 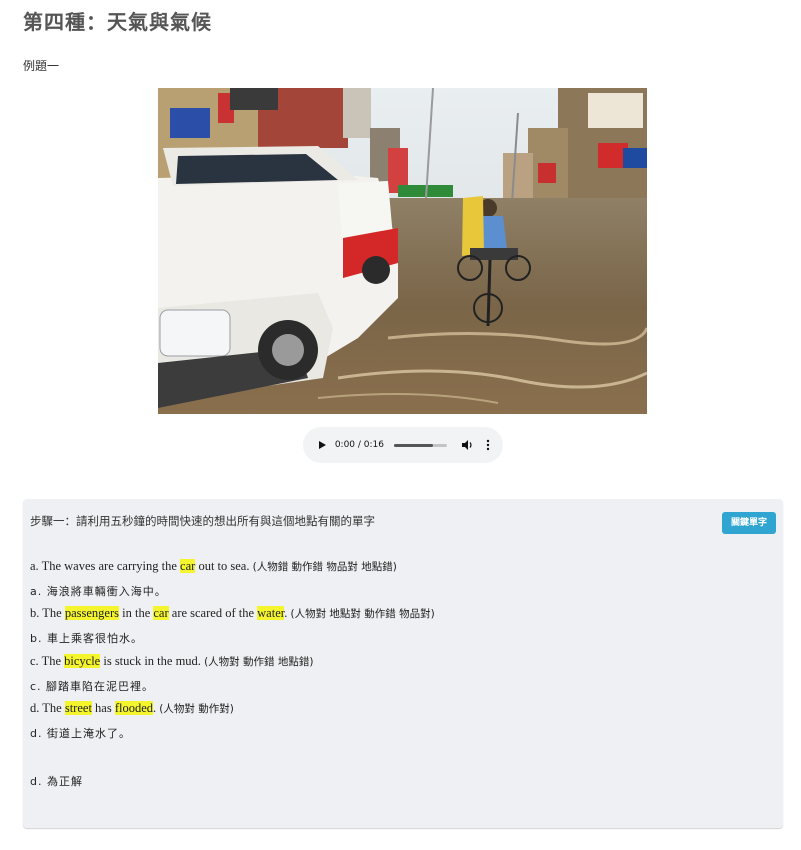 I want to click on audio-seek-fill, so click(x=414, y=445).